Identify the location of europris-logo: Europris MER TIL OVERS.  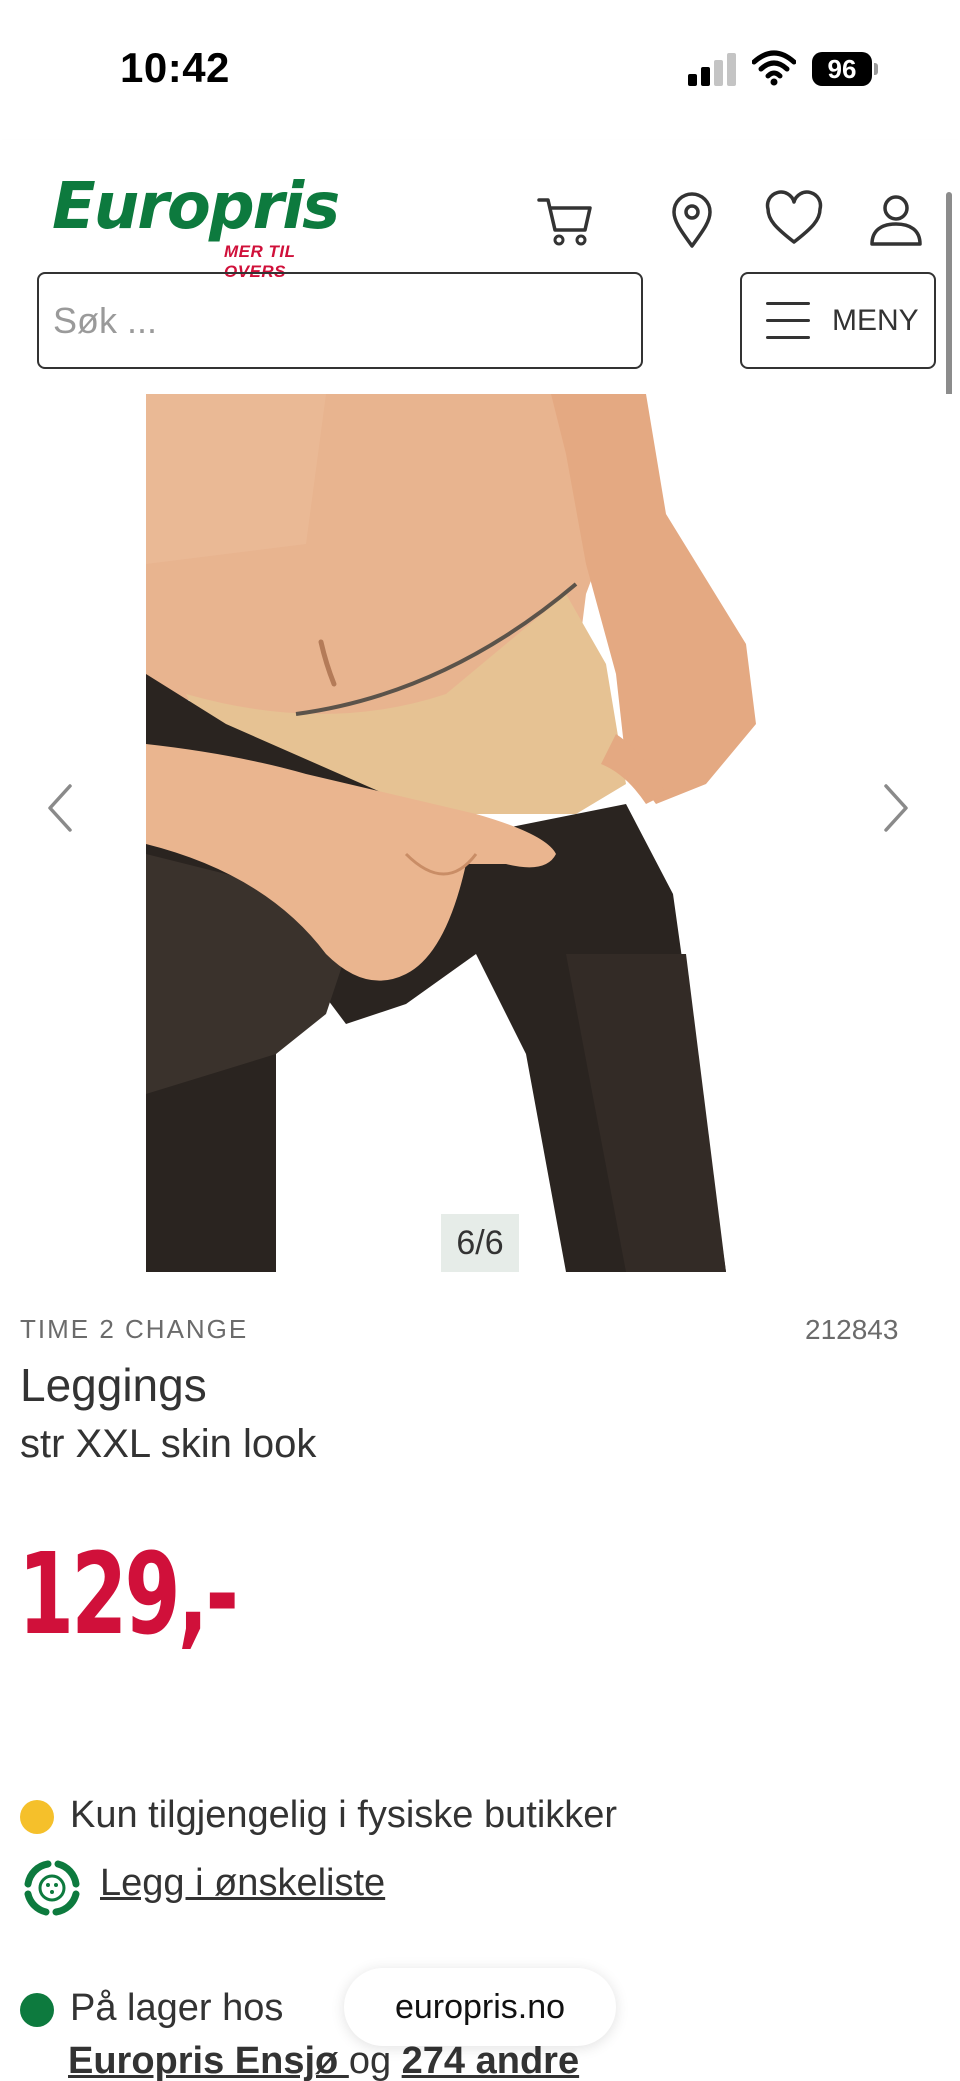
(202, 225).